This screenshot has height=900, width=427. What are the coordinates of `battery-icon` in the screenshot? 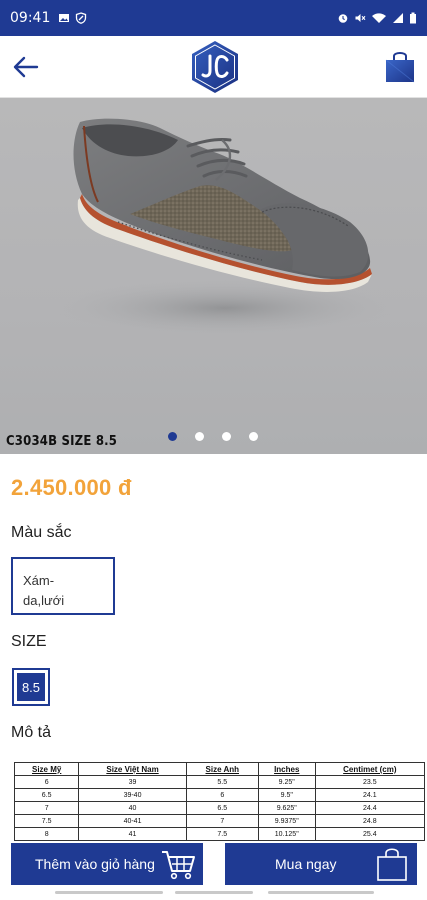 It's located at (413, 18).